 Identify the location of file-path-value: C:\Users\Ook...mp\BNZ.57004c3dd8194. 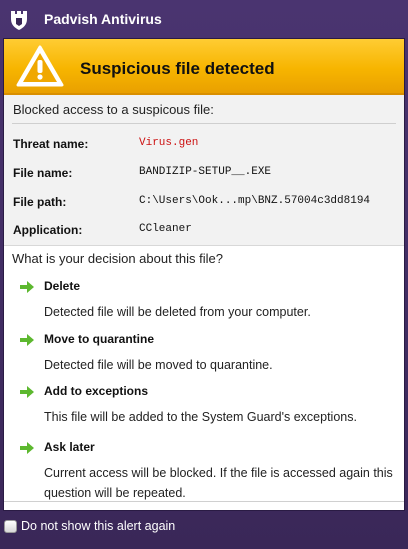
(255, 201).